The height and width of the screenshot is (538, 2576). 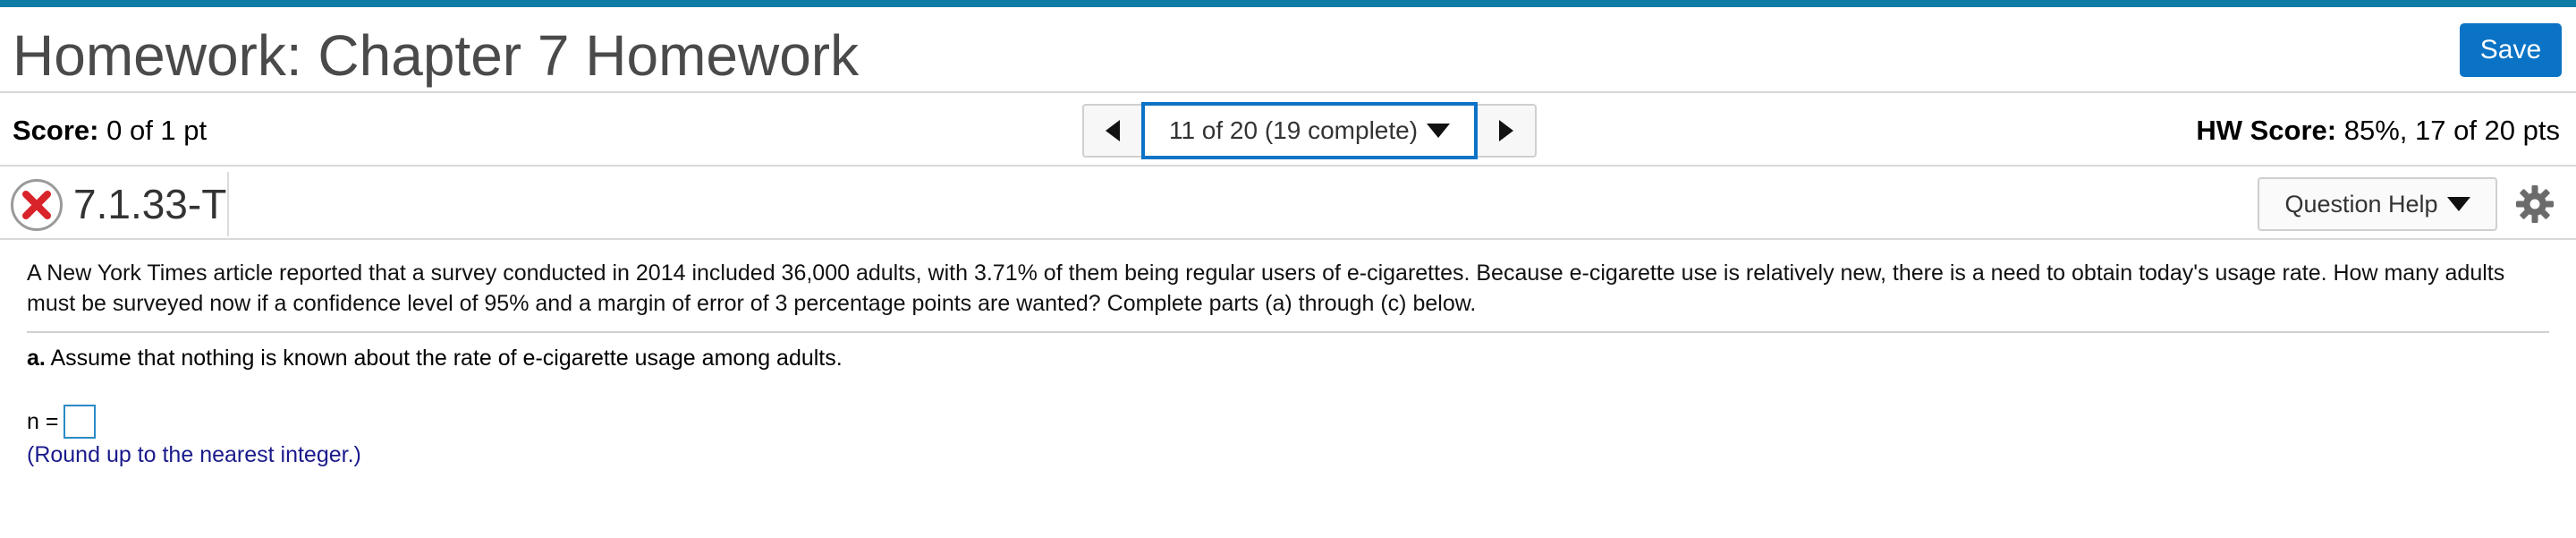 What do you see at coordinates (157, 130) in the screenshot?
I see `score-value: 0 of 1 pt` at bounding box center [157, 130].